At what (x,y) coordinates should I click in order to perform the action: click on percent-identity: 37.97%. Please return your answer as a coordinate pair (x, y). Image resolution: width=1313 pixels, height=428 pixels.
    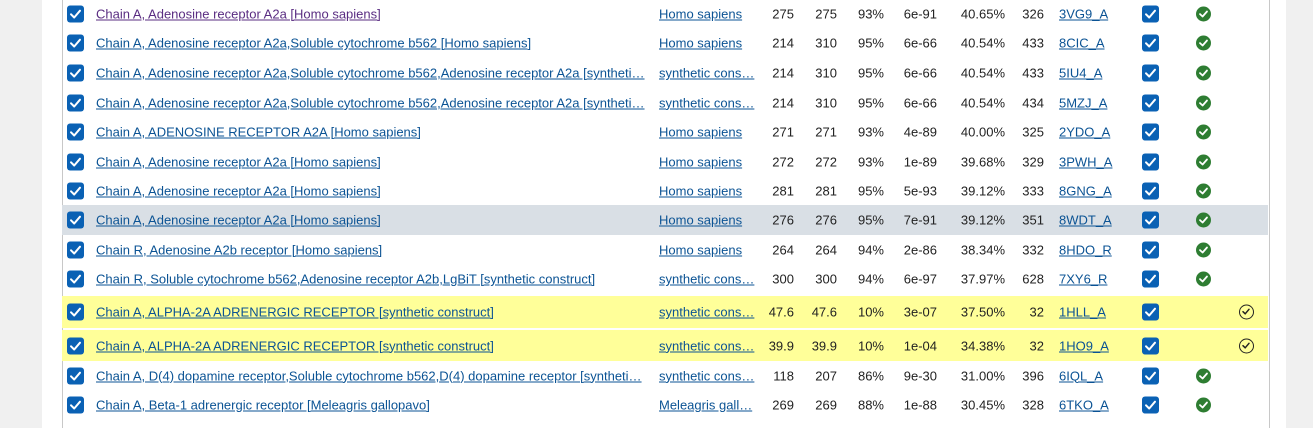
    Looking at the image, I should click on (982, 279).